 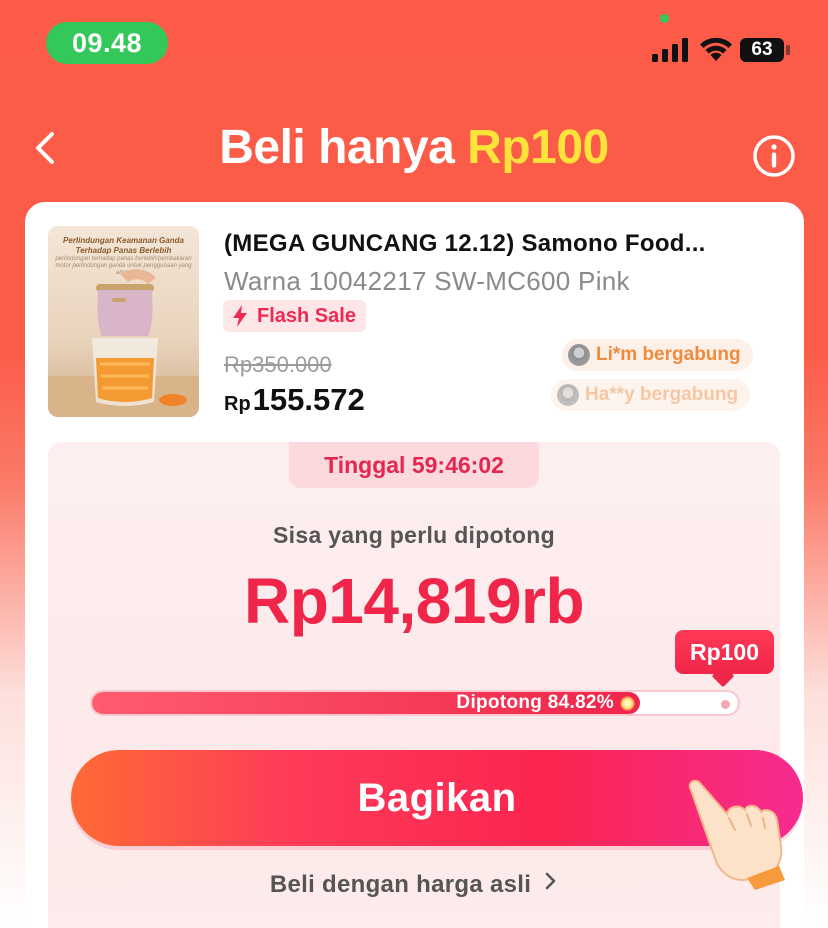 What do you see at coordinates (415, 703) in the screenshot?
I see `bargain-progress-bar: Dipotong 84.82%` at bounding box center [415, 703].